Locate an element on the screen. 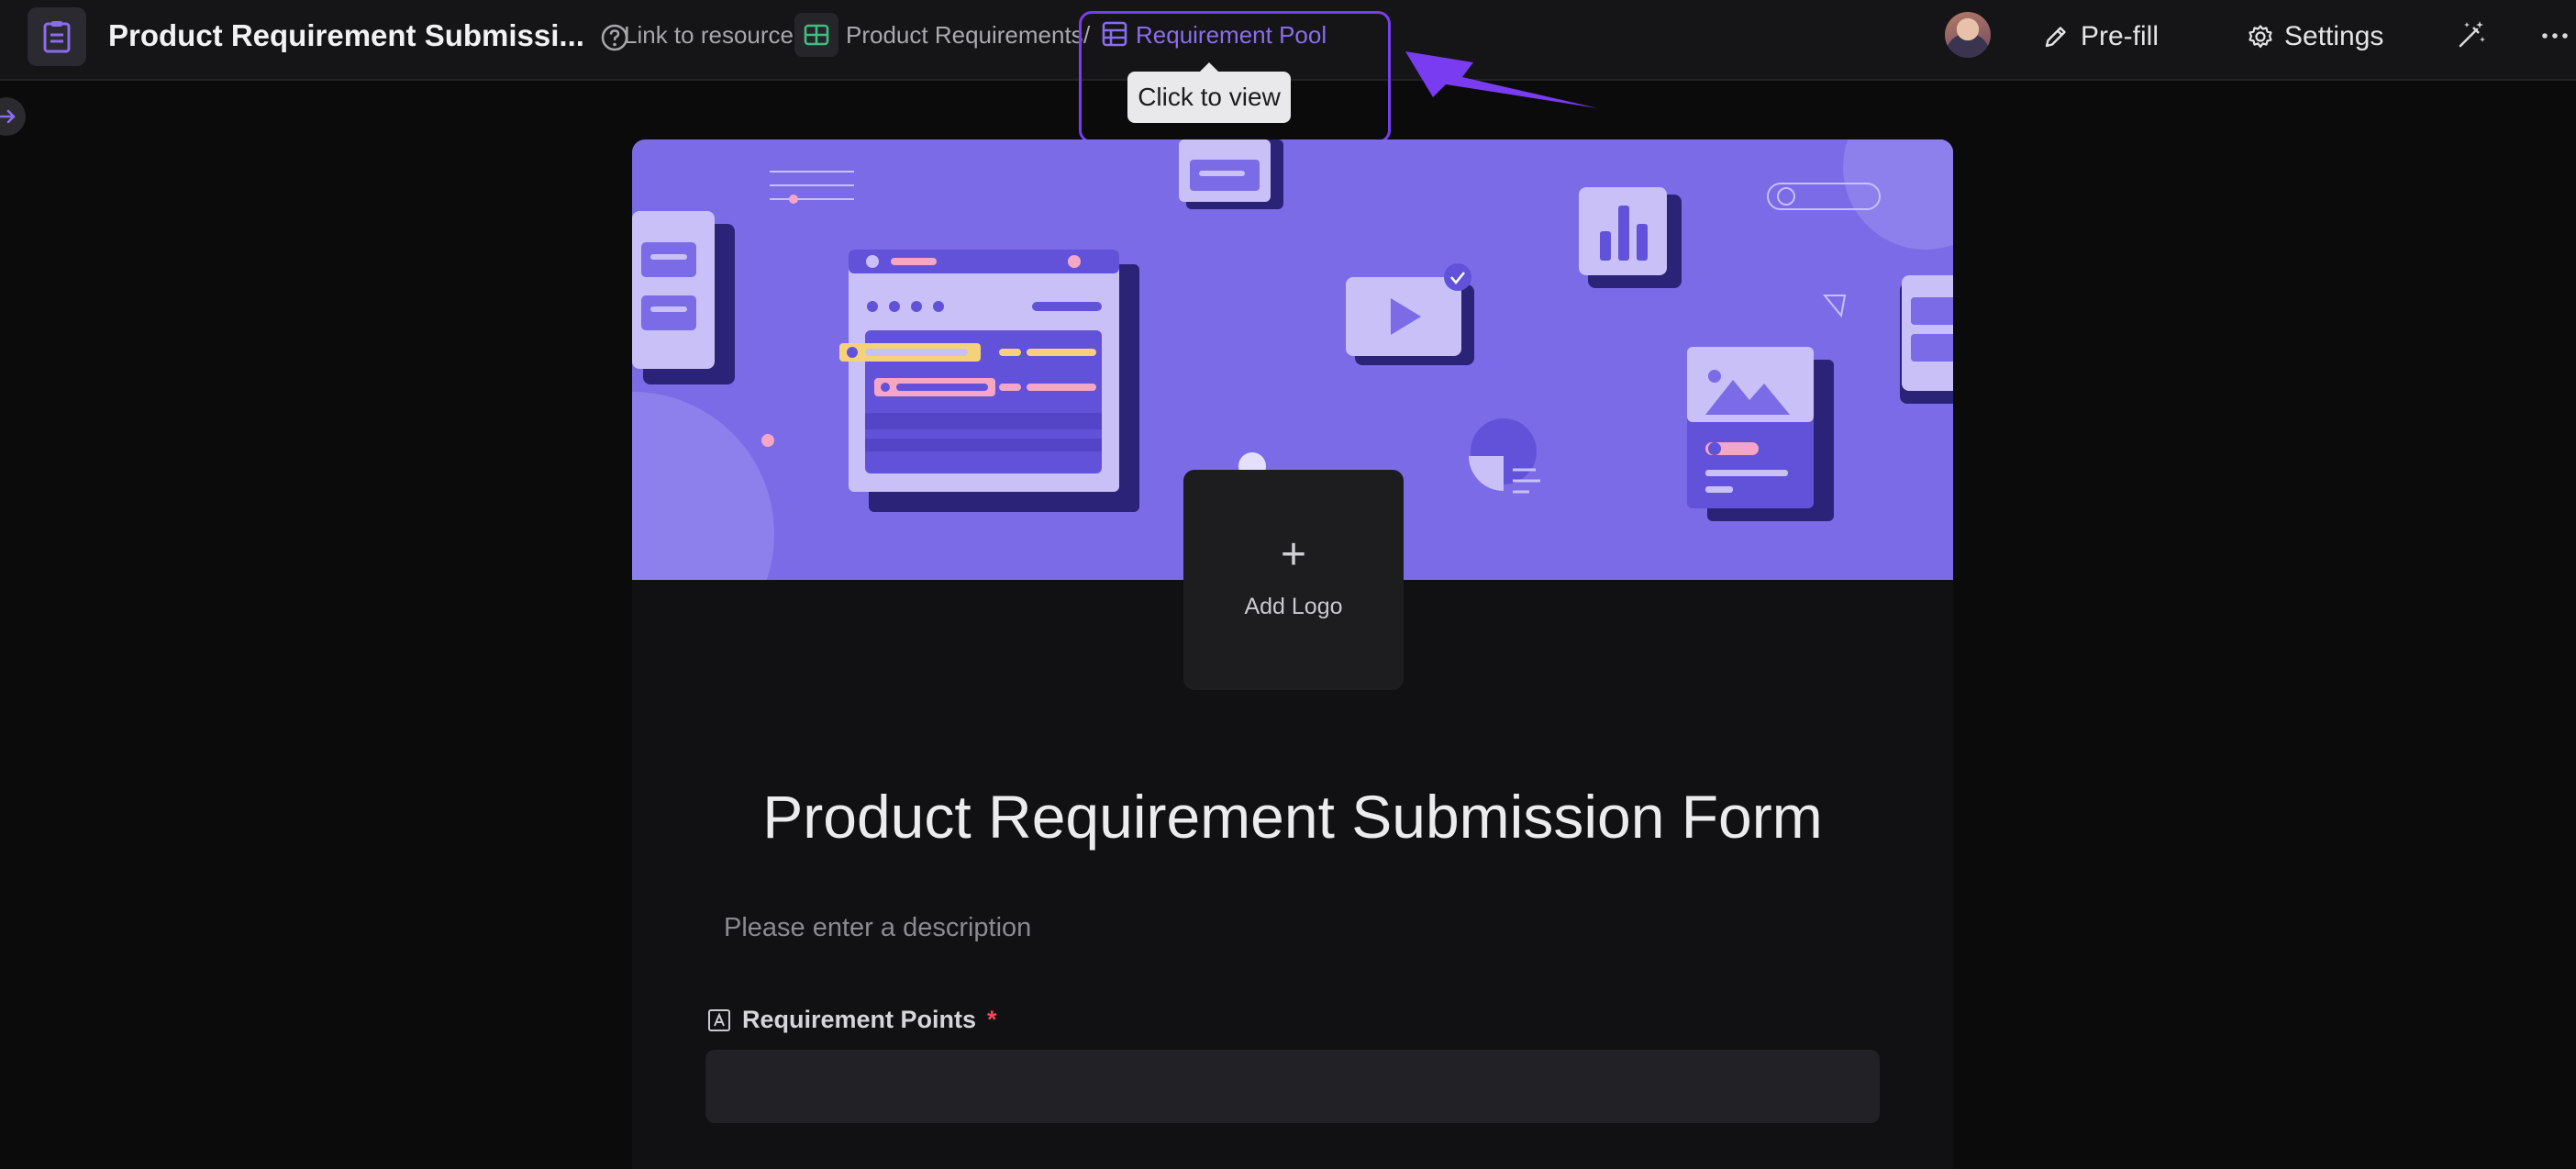 The image size is (2576, 1169). text-field-icon is located at coordinates (719, 1019).